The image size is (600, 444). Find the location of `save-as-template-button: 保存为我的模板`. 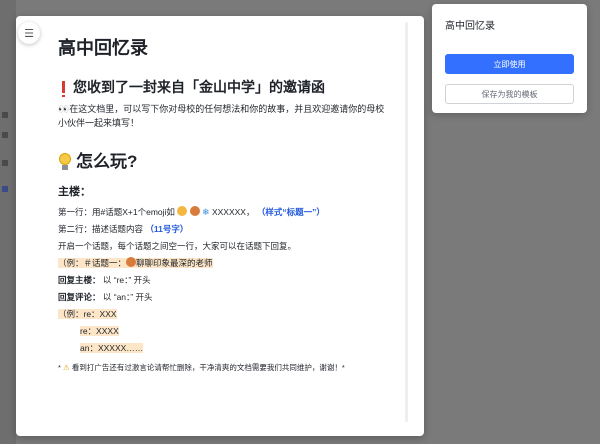

save-as-template-button: 保存为我的模板 is located at coordinates (509, 94).